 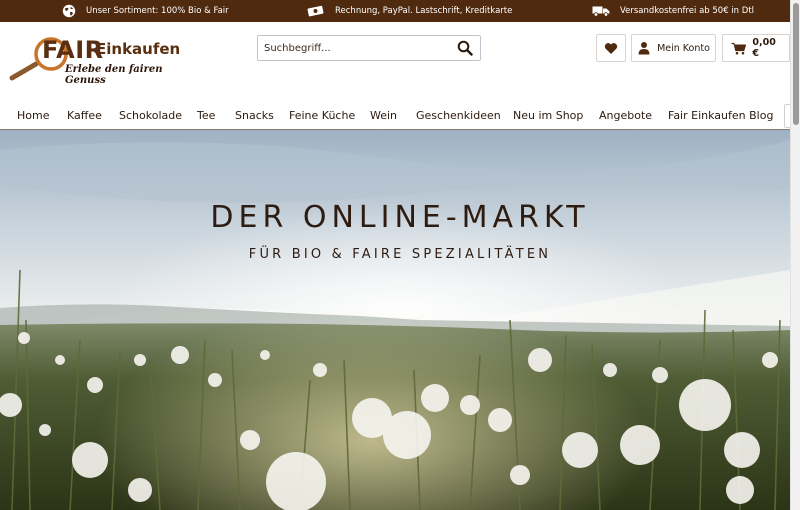 I want to click on nav-item-wein: Wein, so click(x=383, y=115).